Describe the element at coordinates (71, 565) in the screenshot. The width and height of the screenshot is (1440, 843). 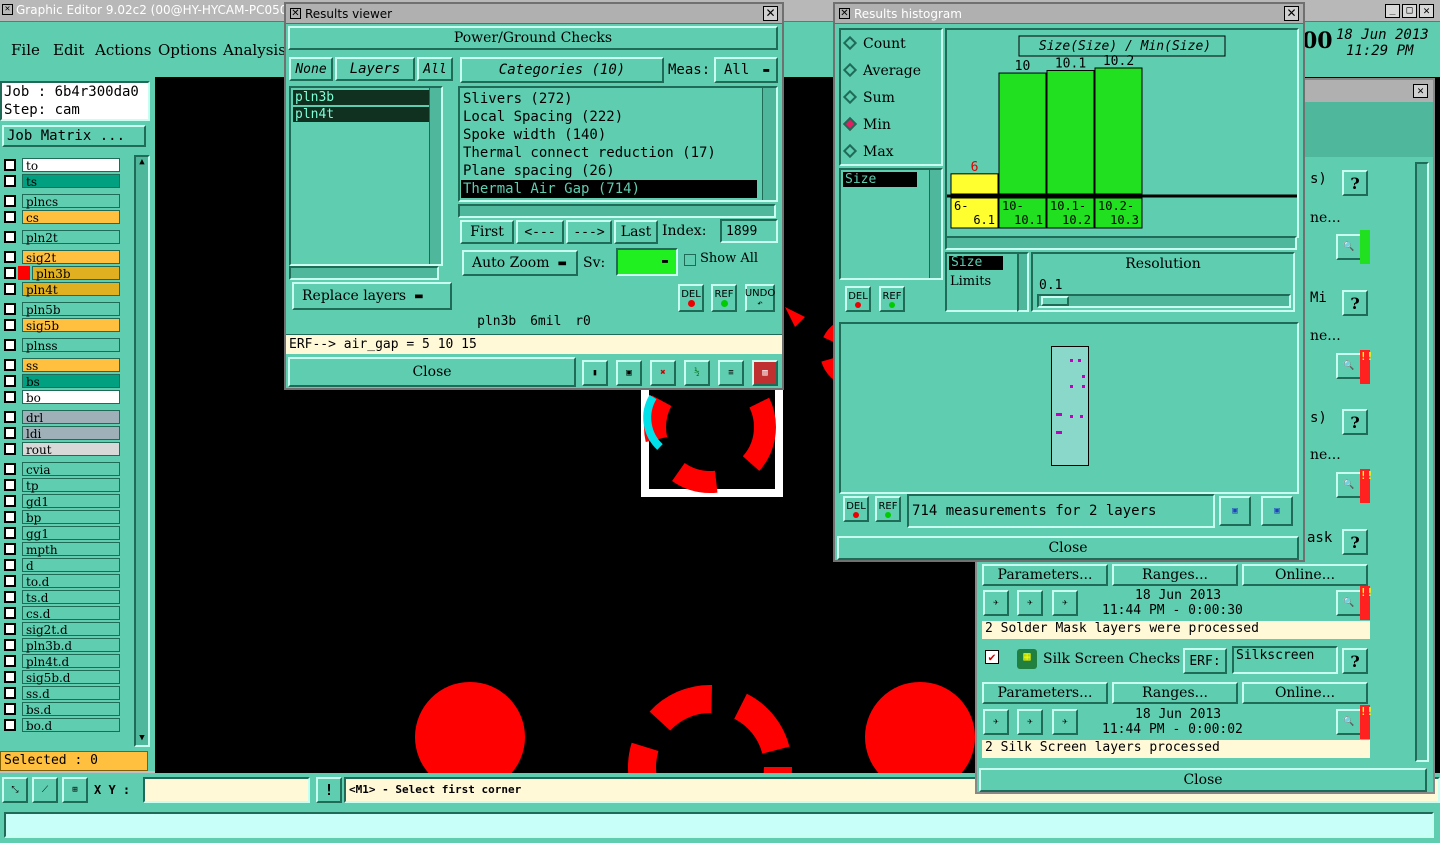
I see `layer-name: d` at that location.